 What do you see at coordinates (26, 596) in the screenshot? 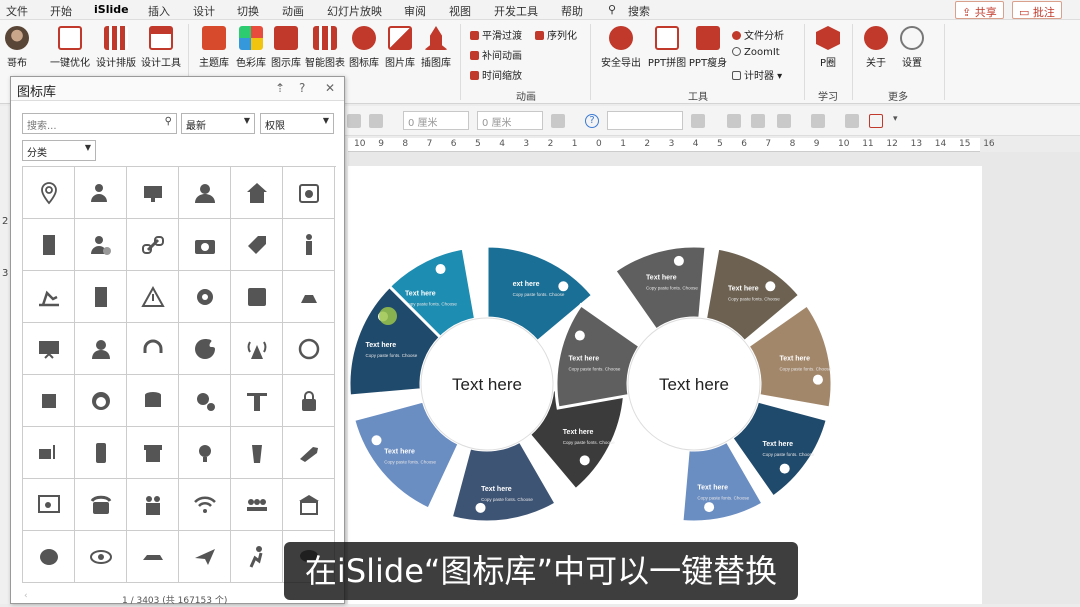
I see `prev-page-icon: ‹` at bounding box center [26, 596].